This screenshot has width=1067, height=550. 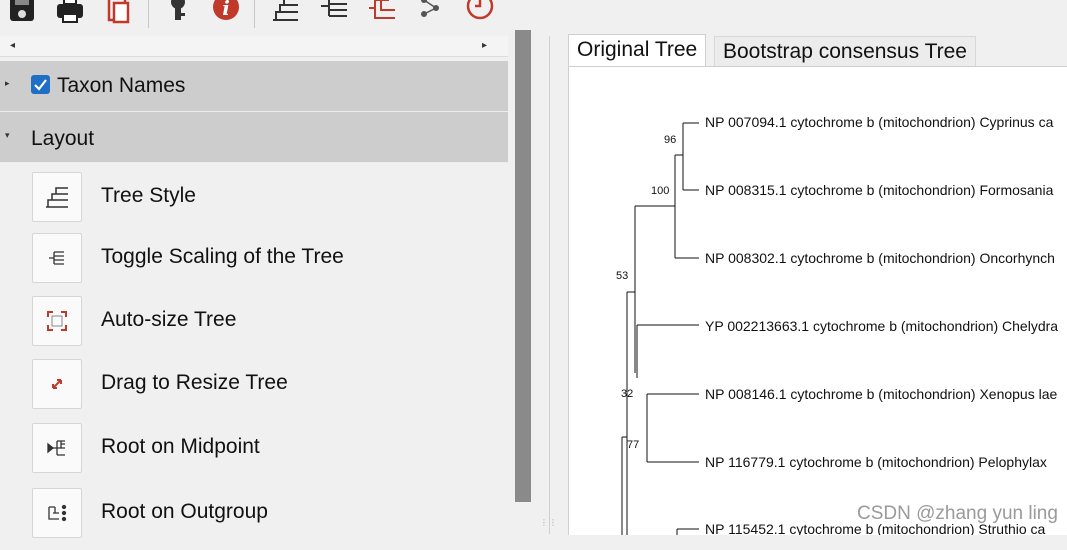 I want to click on scale-tree-icon, so click(x=334, y=12).